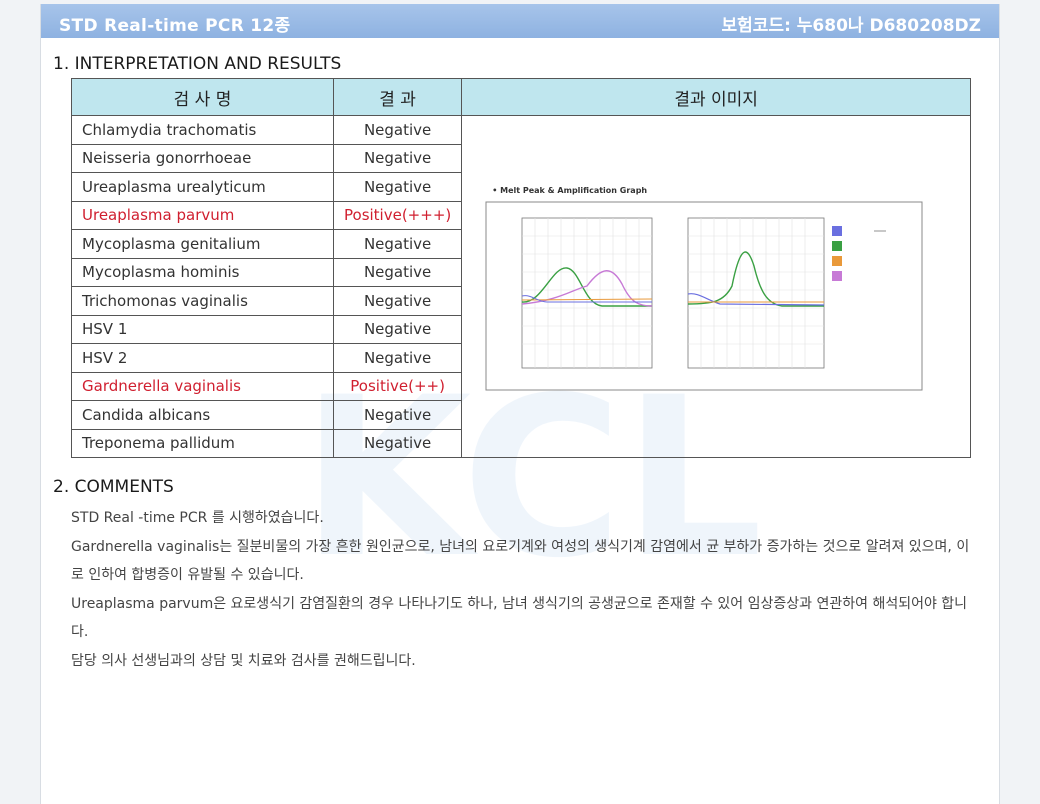  I want to click on section-title-results: 1. INTERPRETATION AND RESULTS, so click(197, 64).